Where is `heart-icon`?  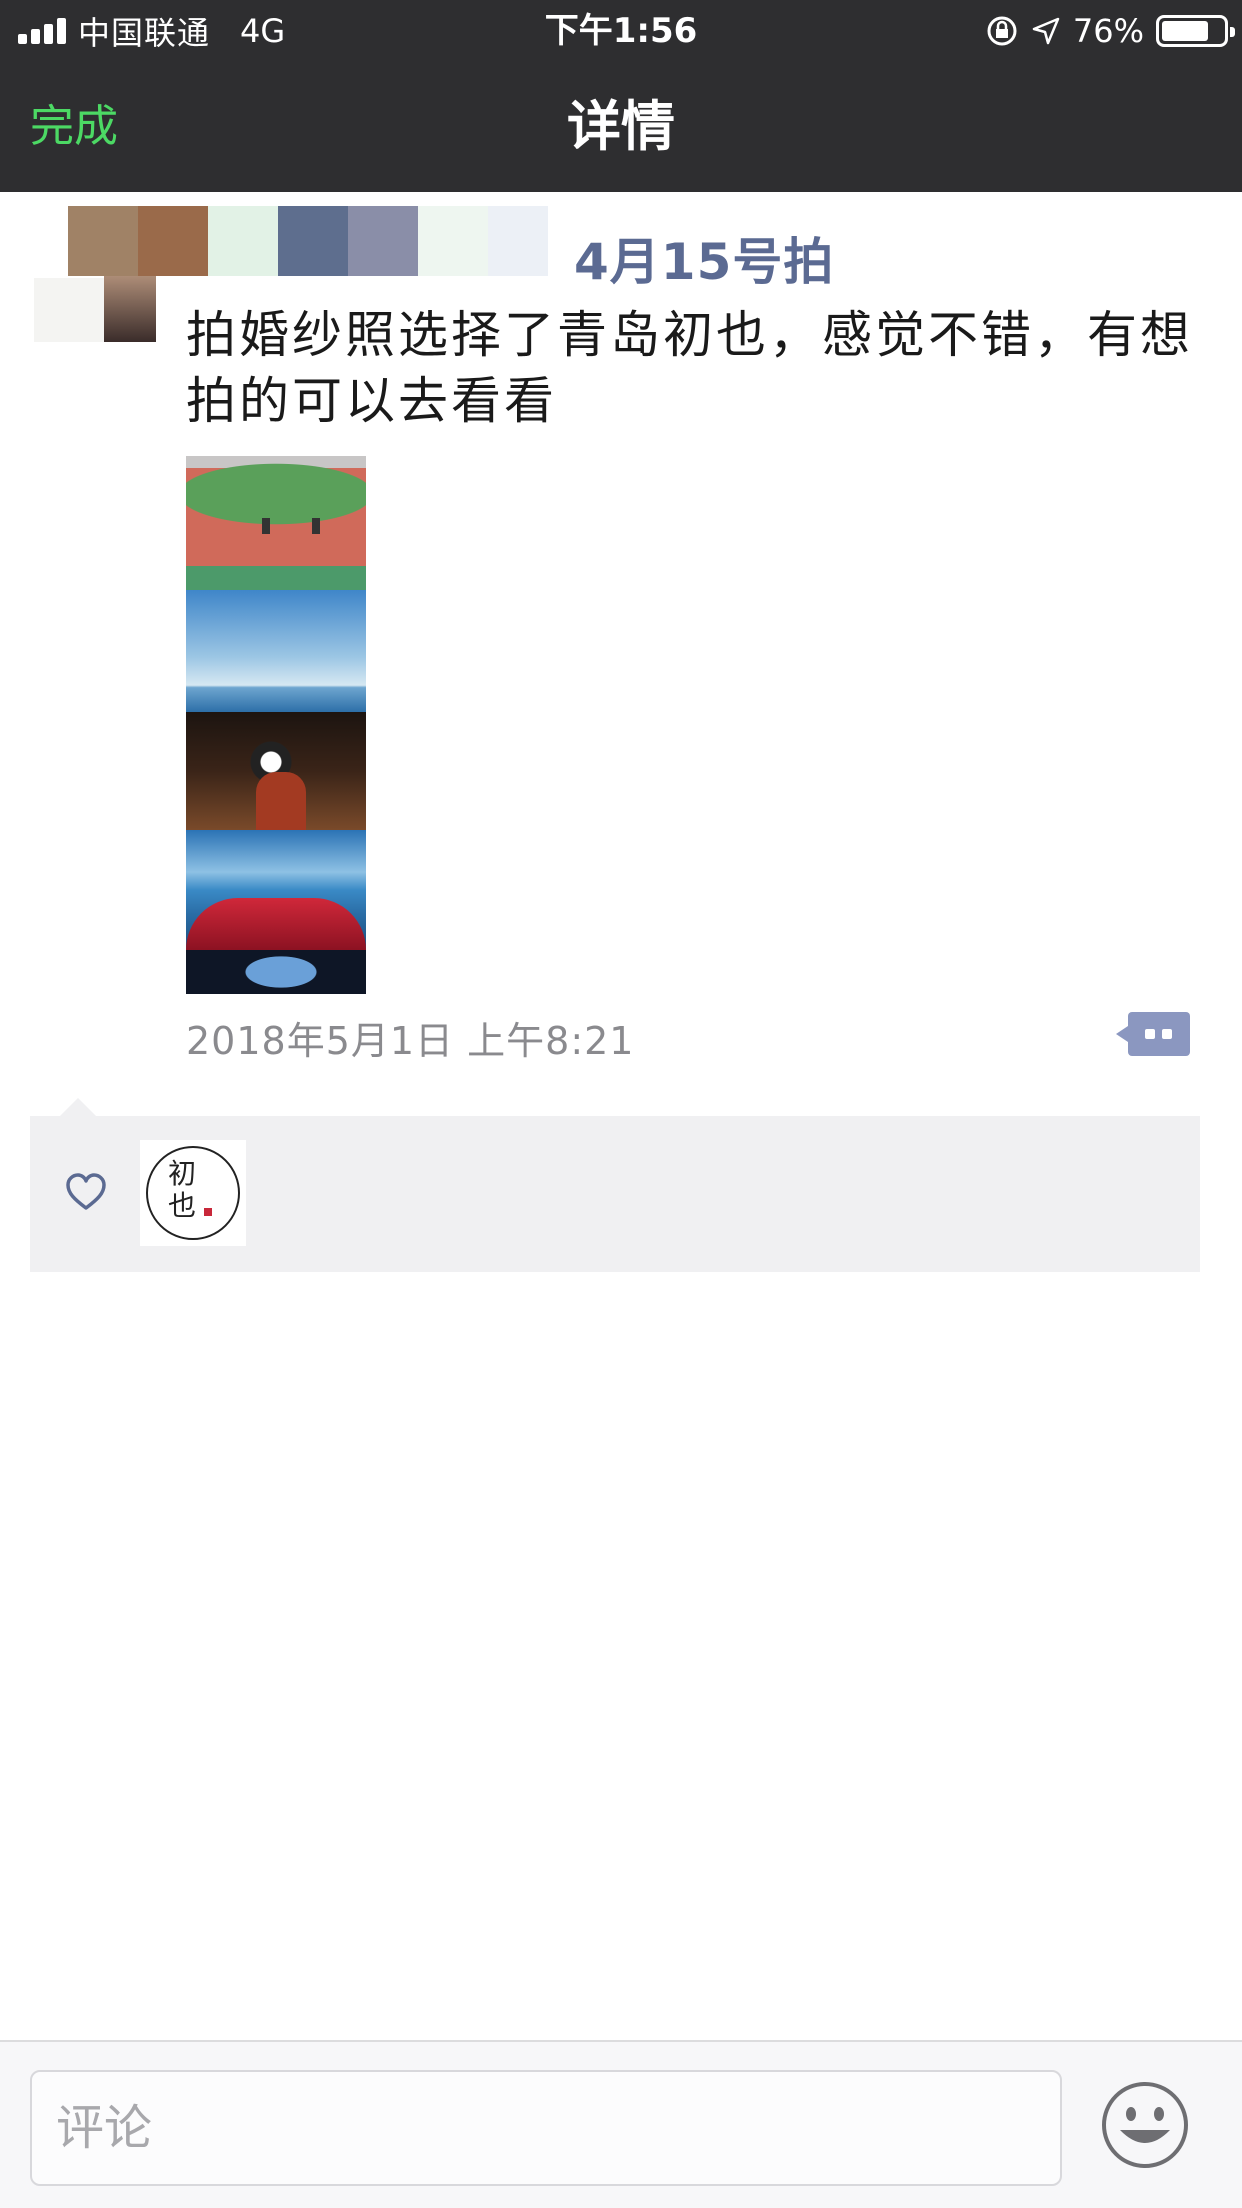 heart-icon is located at coordinates (86, 1191).